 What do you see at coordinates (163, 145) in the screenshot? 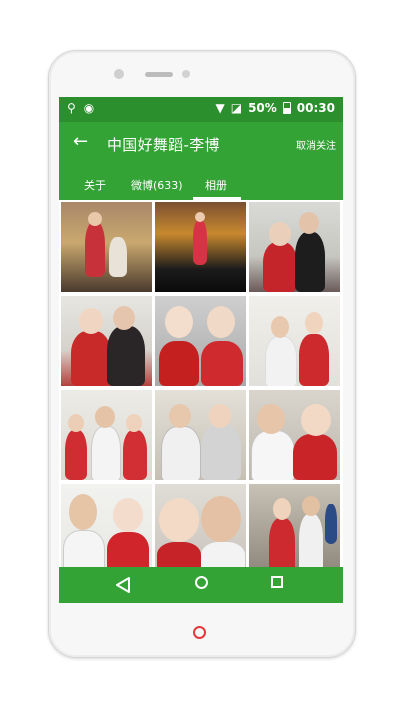
I see `page-title: 中国好舞蹈-李博` at bounding box center [163, 145].